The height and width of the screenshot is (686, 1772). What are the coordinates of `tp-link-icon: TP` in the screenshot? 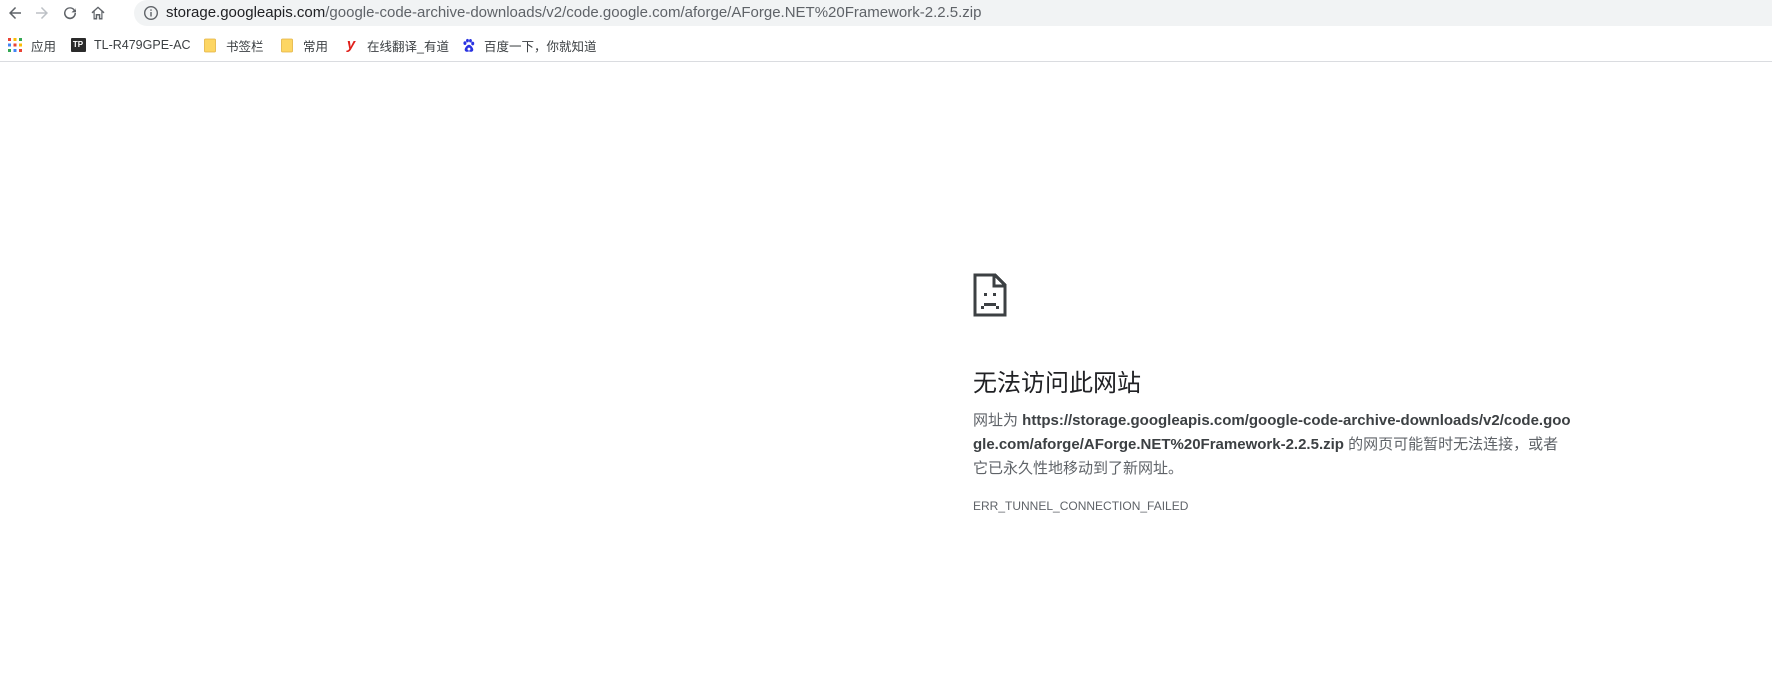 It's located at (78, 45).